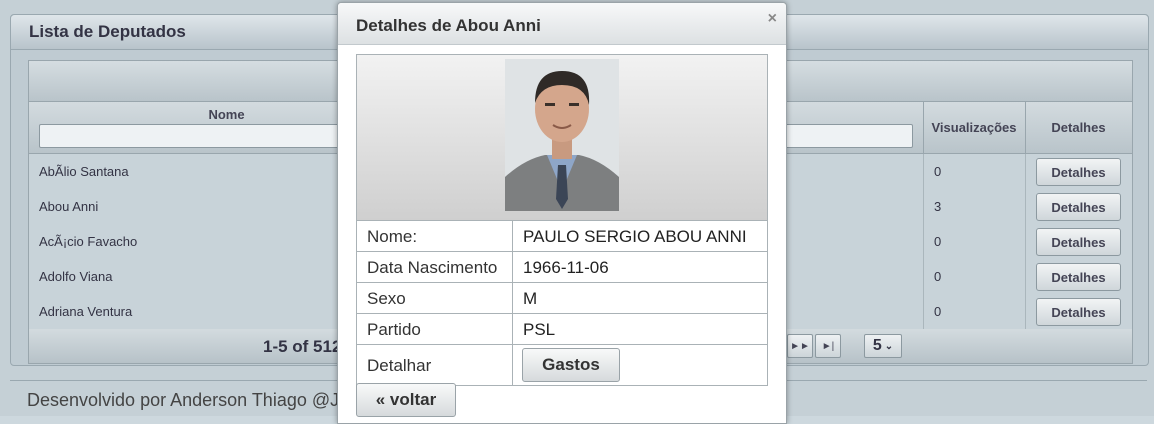  Describe the element at coordinates (432, 267) in the screenshot. I see `detail-label: Data Nascimento` at that location.